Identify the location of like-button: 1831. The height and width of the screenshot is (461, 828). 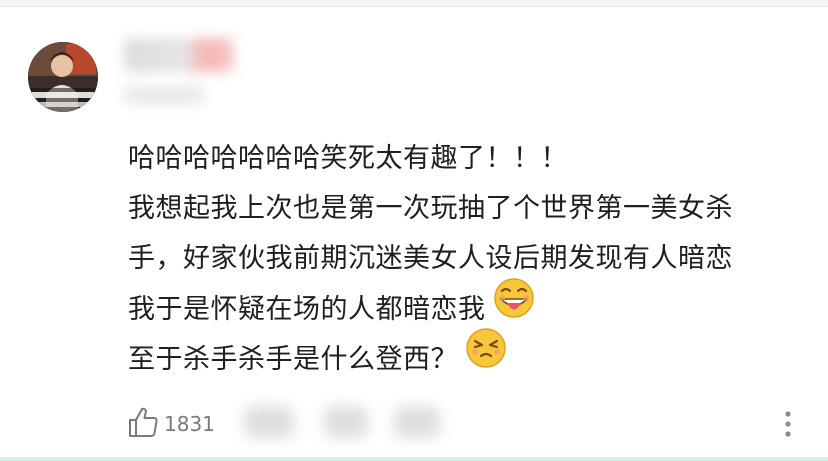
(170, 424).